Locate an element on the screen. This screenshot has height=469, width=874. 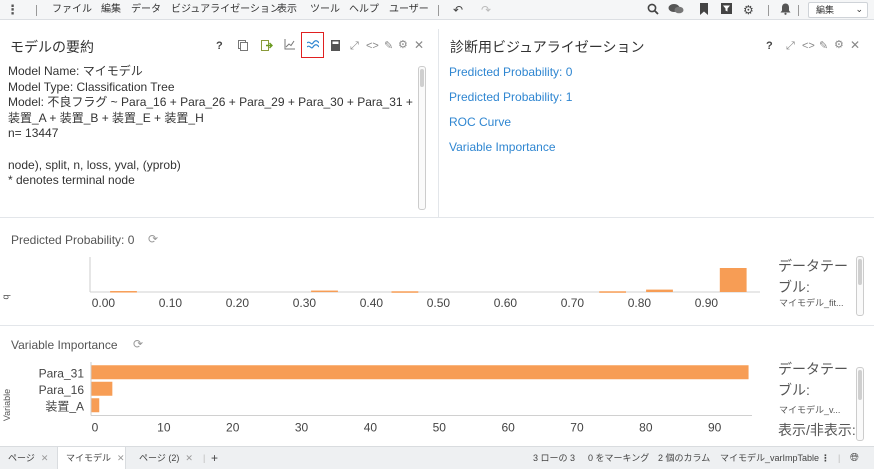
vi-x-tick-label: 60 is located at coordinates (508, 428).